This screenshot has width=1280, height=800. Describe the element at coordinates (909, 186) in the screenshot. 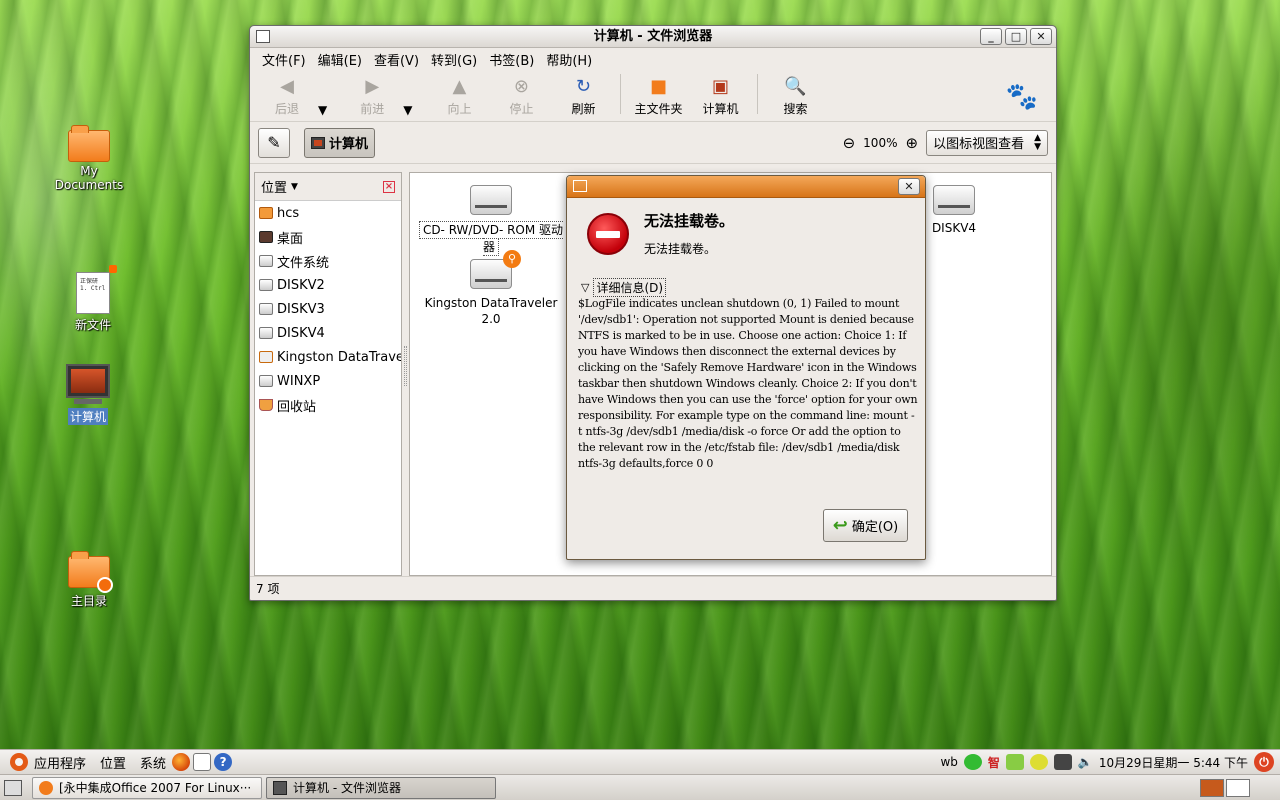

I see `dialog-close-button: ✕` at that location.